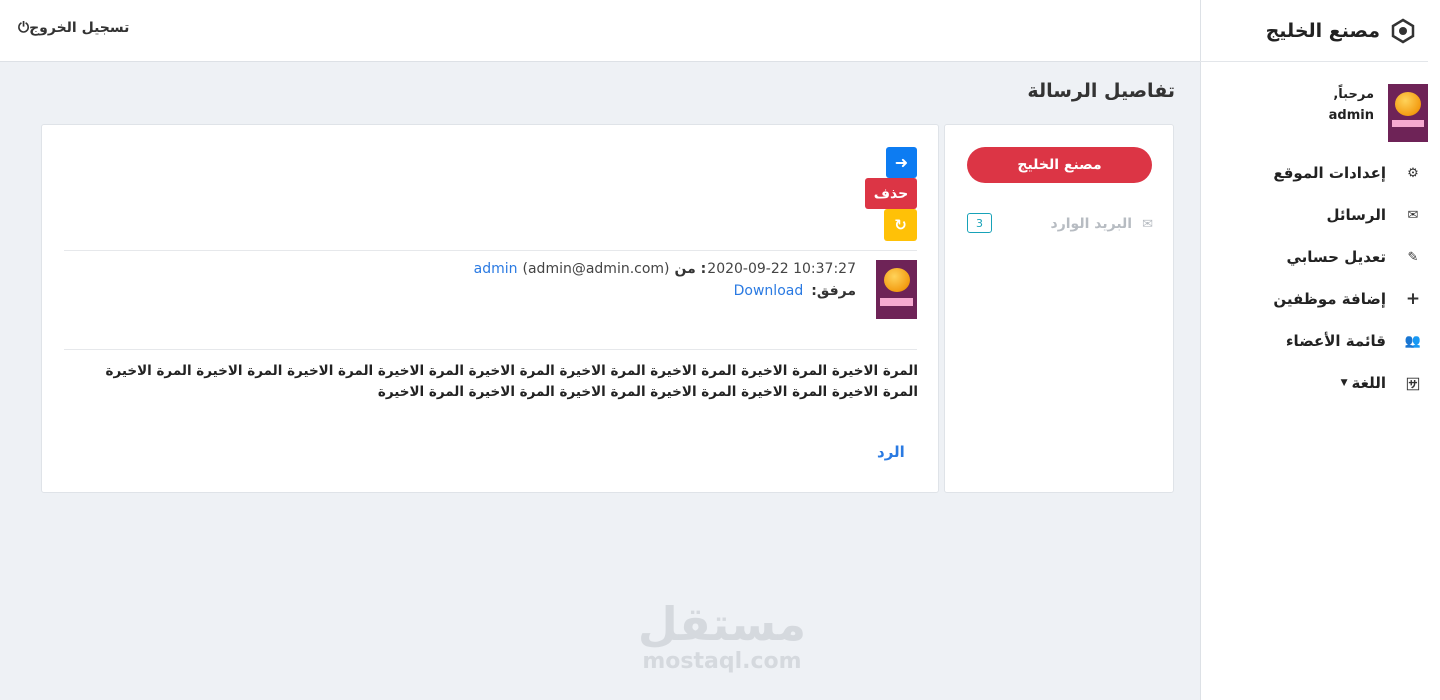 The height and width of the screenshot is (700, 1440). What do you see at coordinates (1335, 341) in the screenshot?
I see `sidebar-item-label: قائمة الأعضاء` at bounding box center [1335, 341].